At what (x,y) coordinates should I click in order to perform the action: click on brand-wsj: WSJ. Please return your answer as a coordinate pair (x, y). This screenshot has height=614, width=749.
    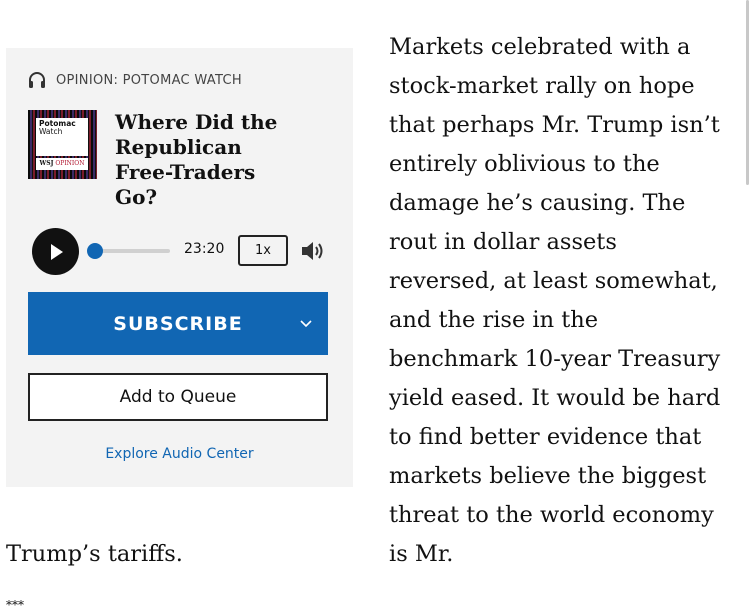
    Looking at the image, I should click on (46, 163).